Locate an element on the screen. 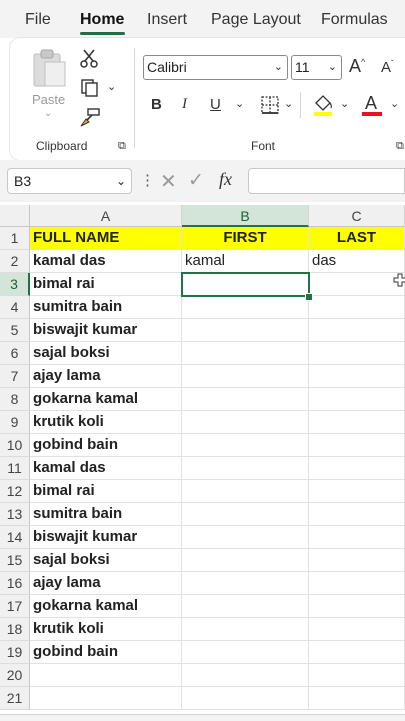  column-header-c: C is located at coordinates (357, 216).